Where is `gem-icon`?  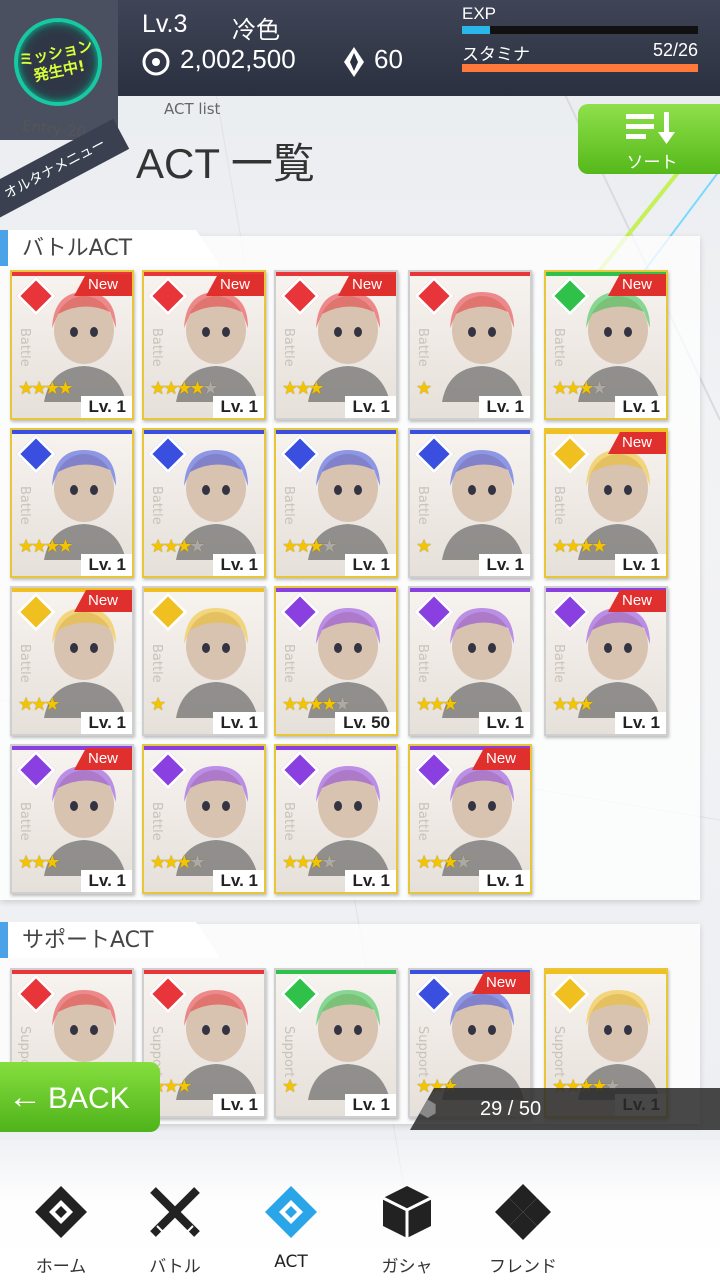
gem-icon is located at coordinates (354, 62).